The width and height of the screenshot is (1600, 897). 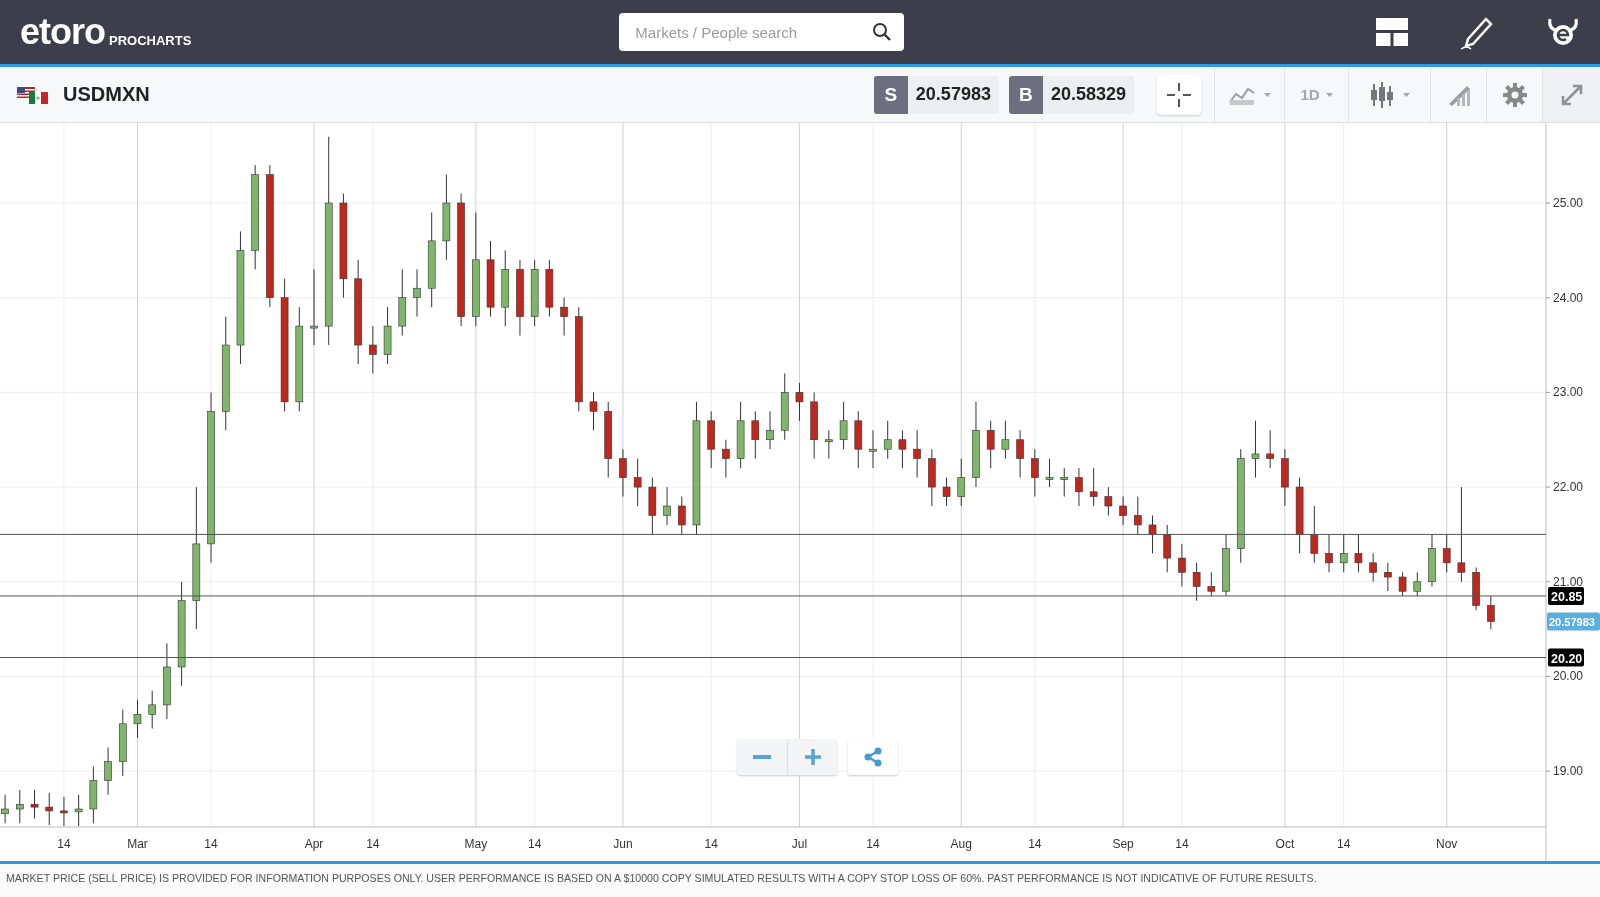 What do you see at coordinates (1514, 94) in the screenshot?
I see `settings-icon` at bounding box center [1514, 94].